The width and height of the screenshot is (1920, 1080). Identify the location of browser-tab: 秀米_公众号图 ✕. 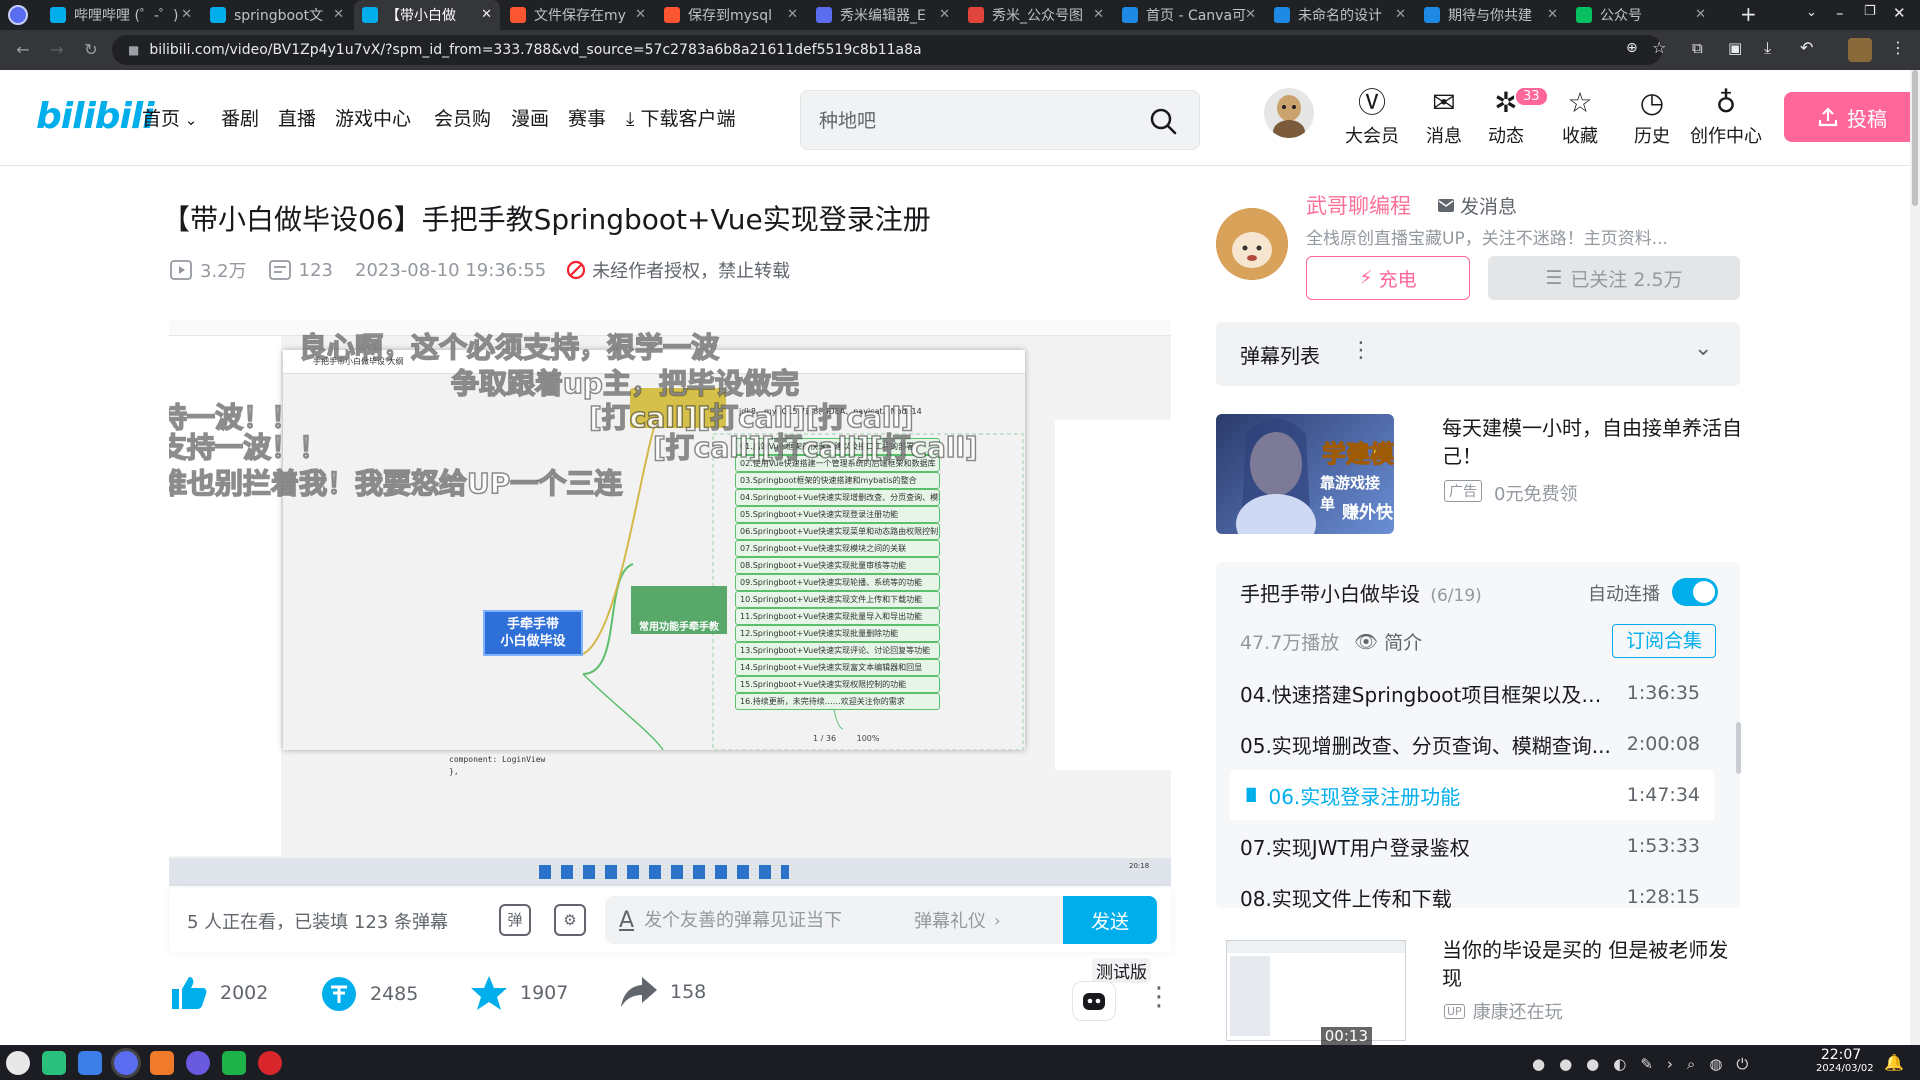
(1036, 15).